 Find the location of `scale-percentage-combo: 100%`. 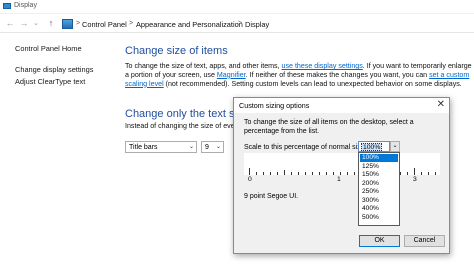

scale-percentage-combo: 100% is located at coordinates (374, 146).